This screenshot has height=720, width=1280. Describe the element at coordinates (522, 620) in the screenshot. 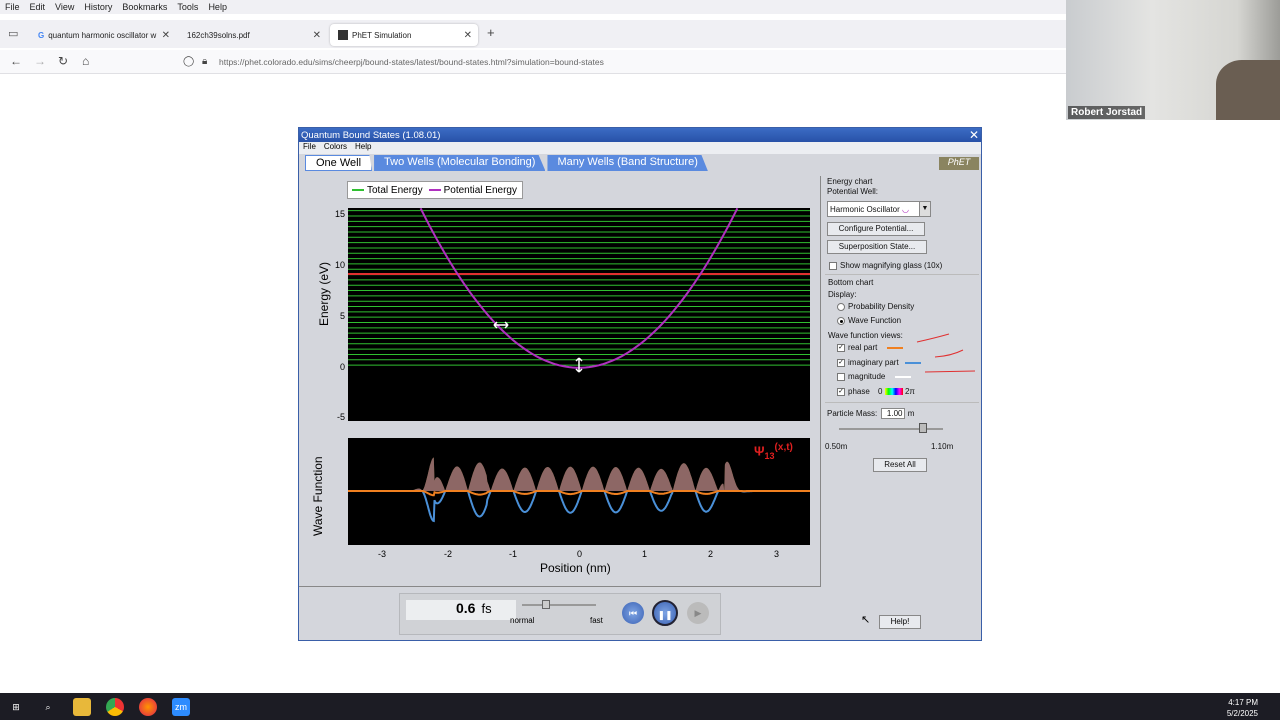

I see `speed-normal-label: normal` at that location.